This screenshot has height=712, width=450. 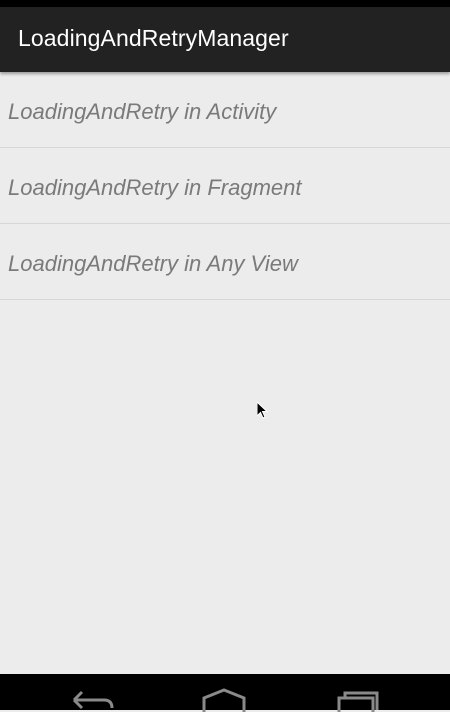 I want to click on recent-apps-icon, so click(x=358, y=701).